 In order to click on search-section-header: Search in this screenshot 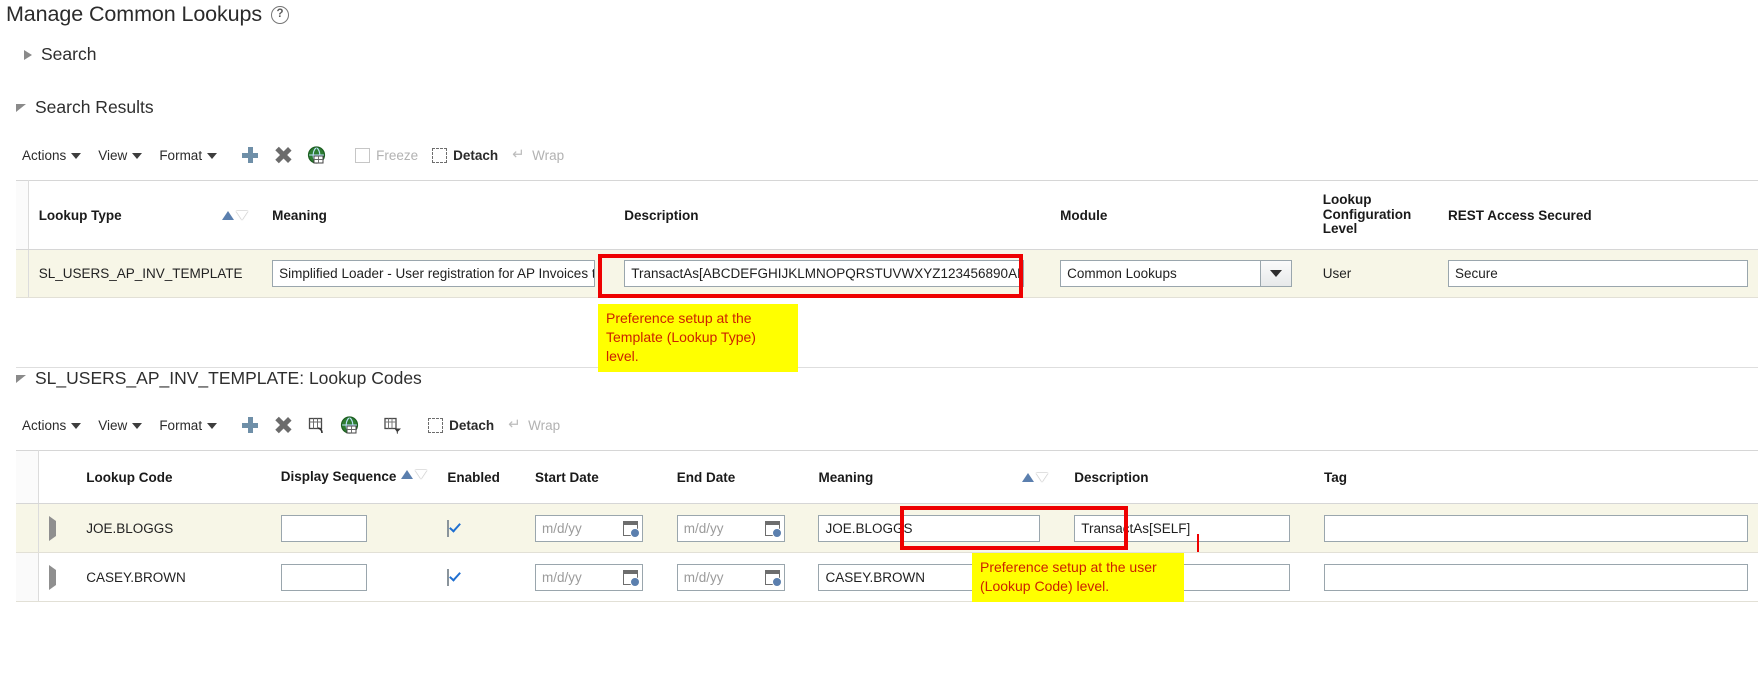, I will do `click(59, 54)`.